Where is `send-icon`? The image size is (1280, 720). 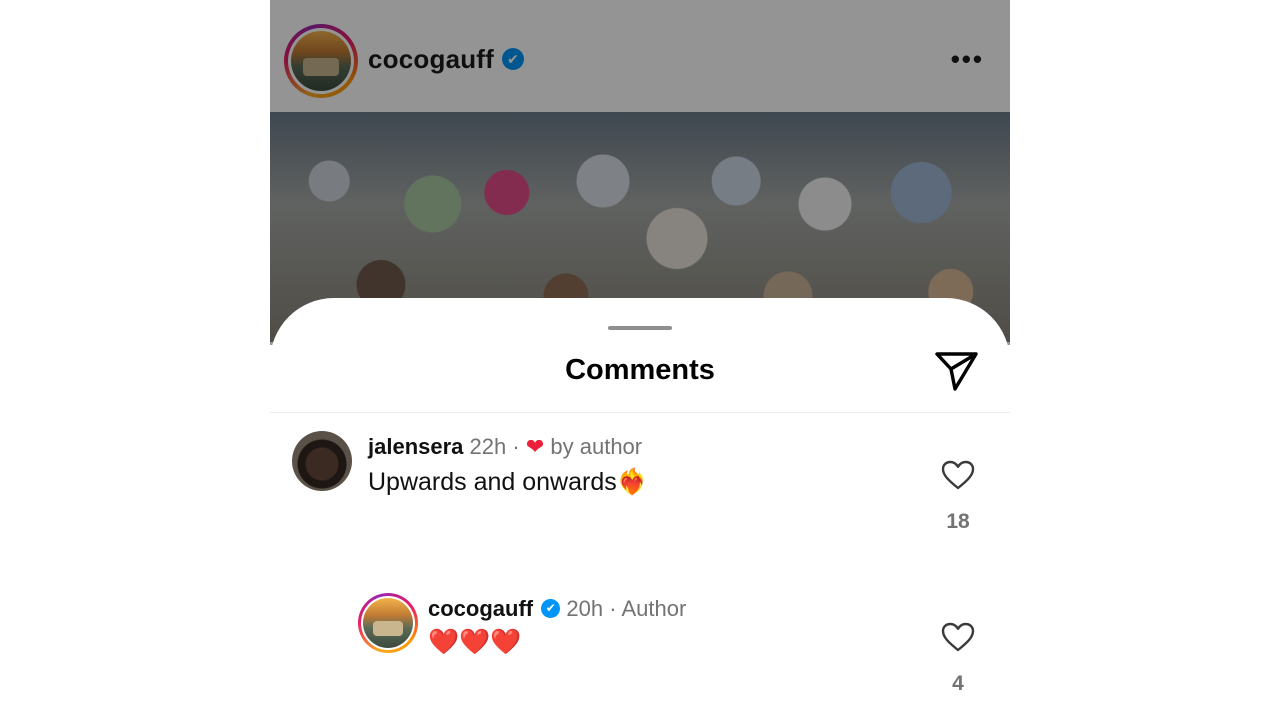
send-icon is located at coordinates (957, 371).